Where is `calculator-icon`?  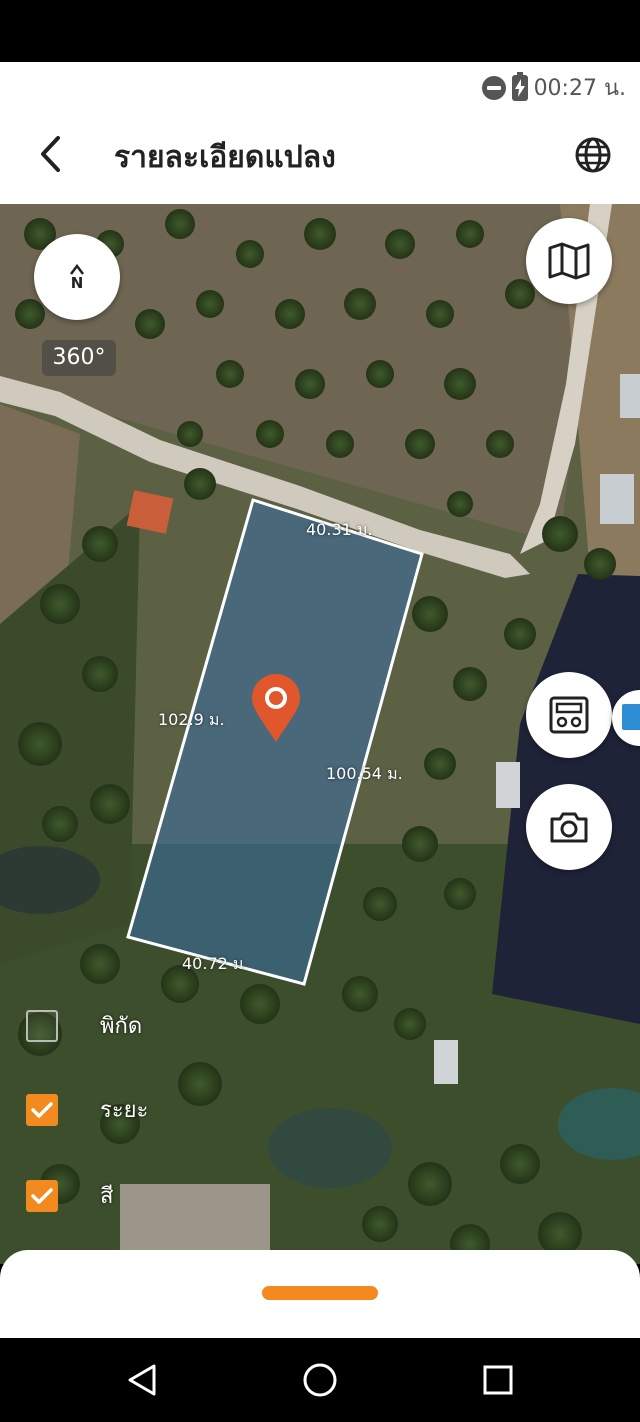 calculator-icon is located at coordinates (569, 715).